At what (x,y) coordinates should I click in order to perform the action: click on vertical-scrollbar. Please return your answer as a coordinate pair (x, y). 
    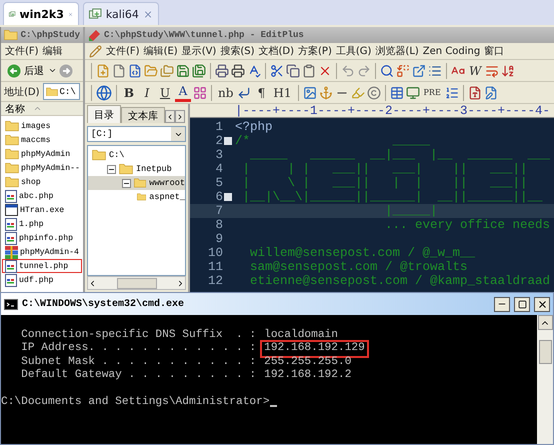
    Looking at the image, I should click on (545, 379).